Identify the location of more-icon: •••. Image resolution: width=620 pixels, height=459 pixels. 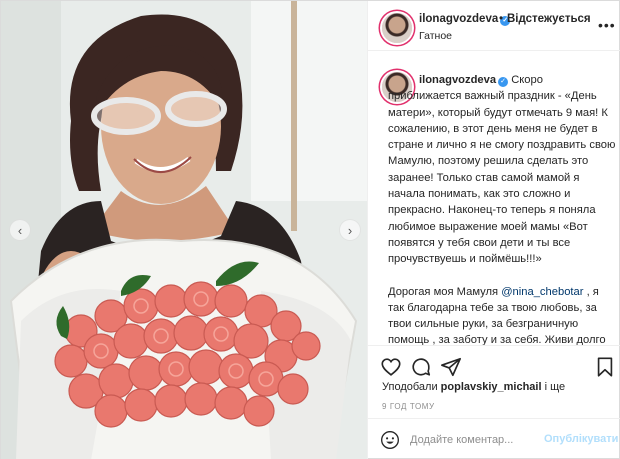
(607, 25).